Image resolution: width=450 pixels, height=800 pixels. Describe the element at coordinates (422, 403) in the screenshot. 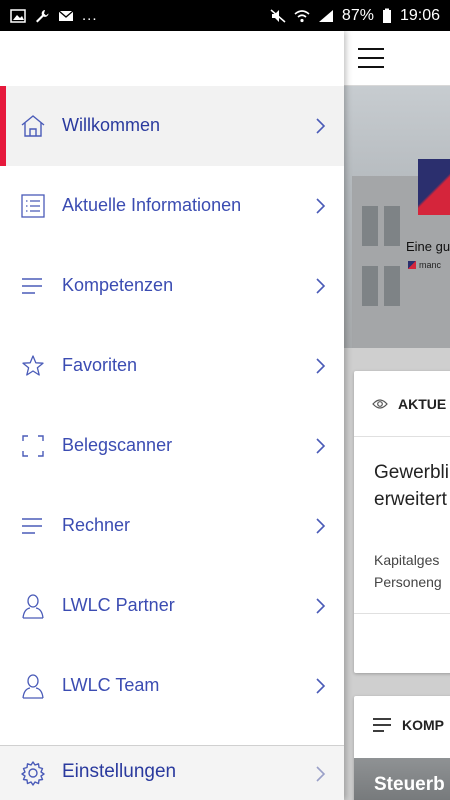

I see `news-card-header-title: AKTUE` at that location.